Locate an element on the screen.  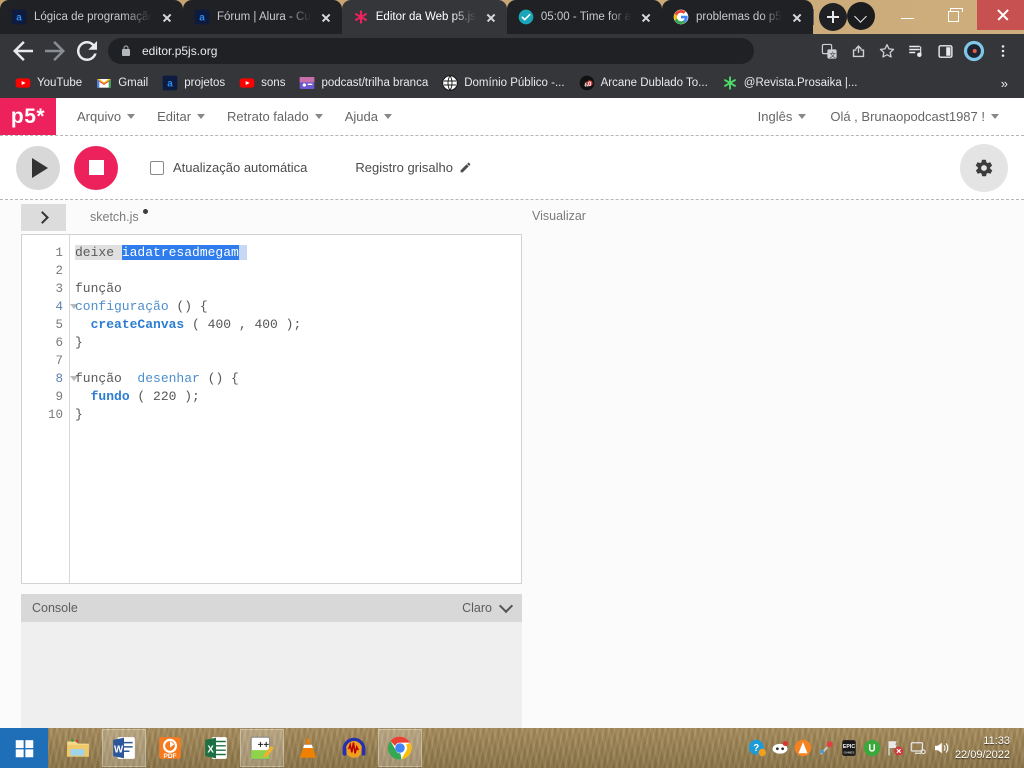
p5-menu-item: Arquivo is located at coordinates (106, 116).